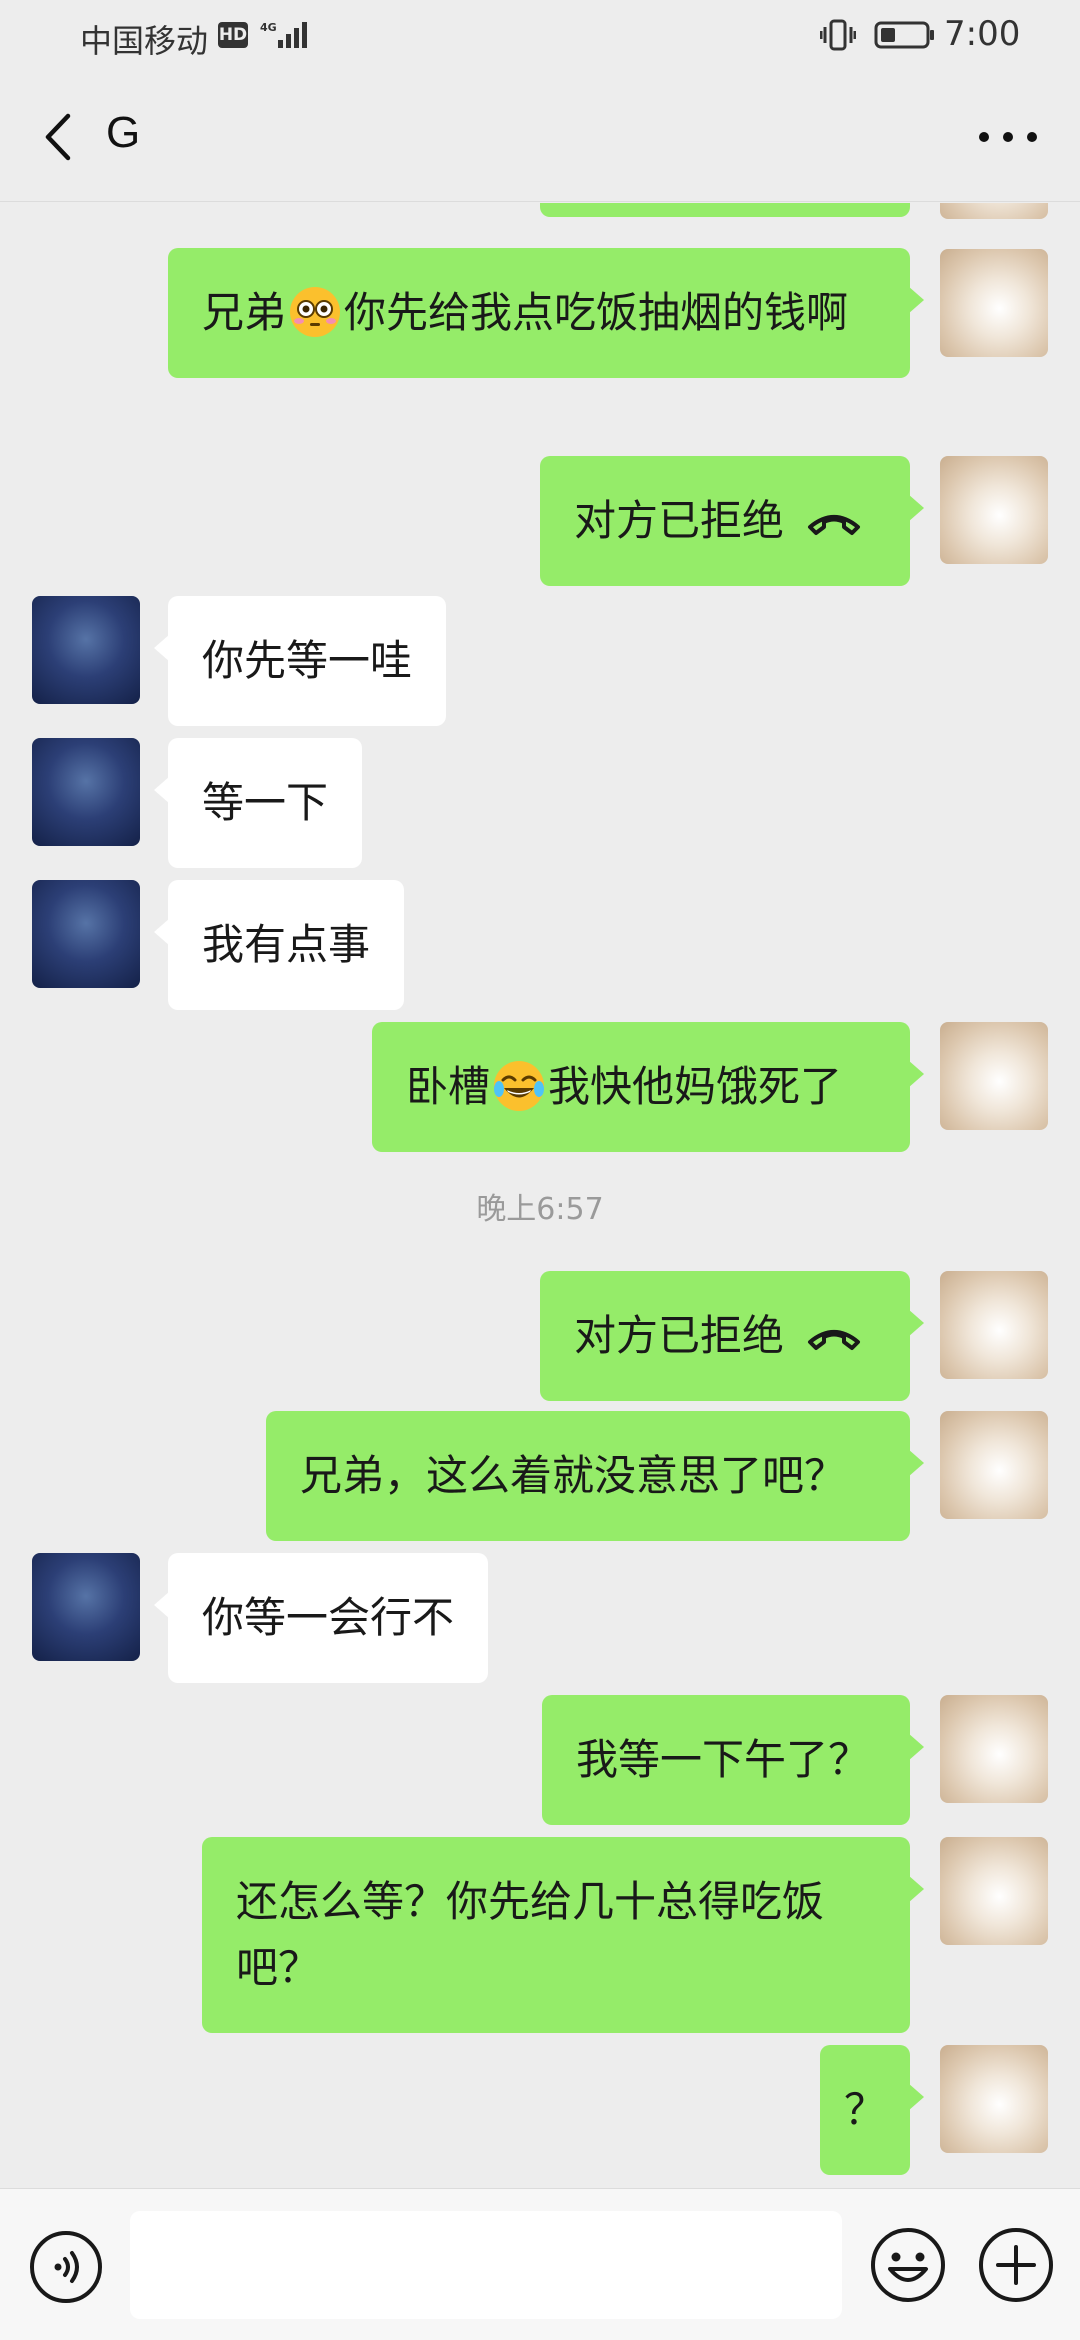 This screenshot has height=2340, width=1080. I want to click on message-bubble-outgoing: 兄弟，这么着就没意思了吧？, so click(595, 1476).